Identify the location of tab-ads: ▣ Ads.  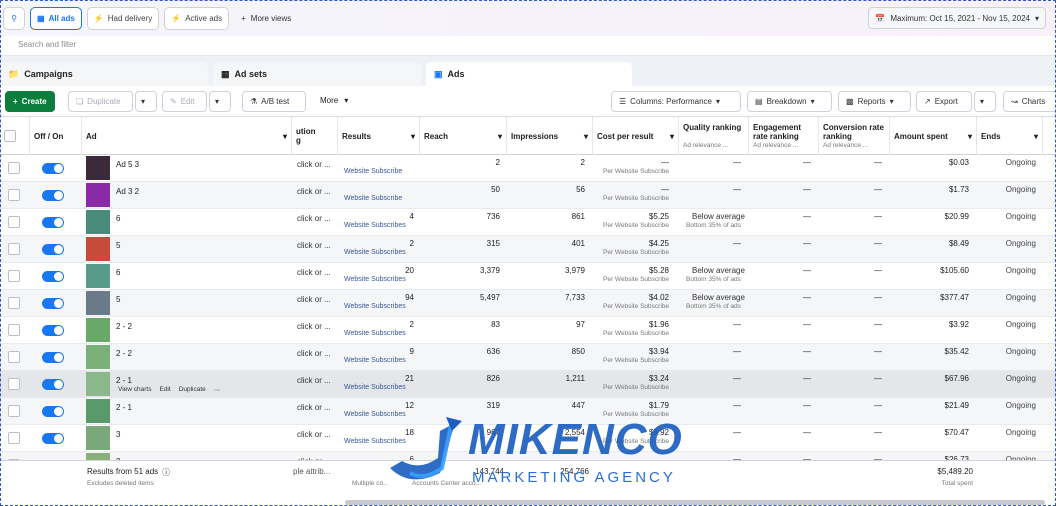
(529, 74).